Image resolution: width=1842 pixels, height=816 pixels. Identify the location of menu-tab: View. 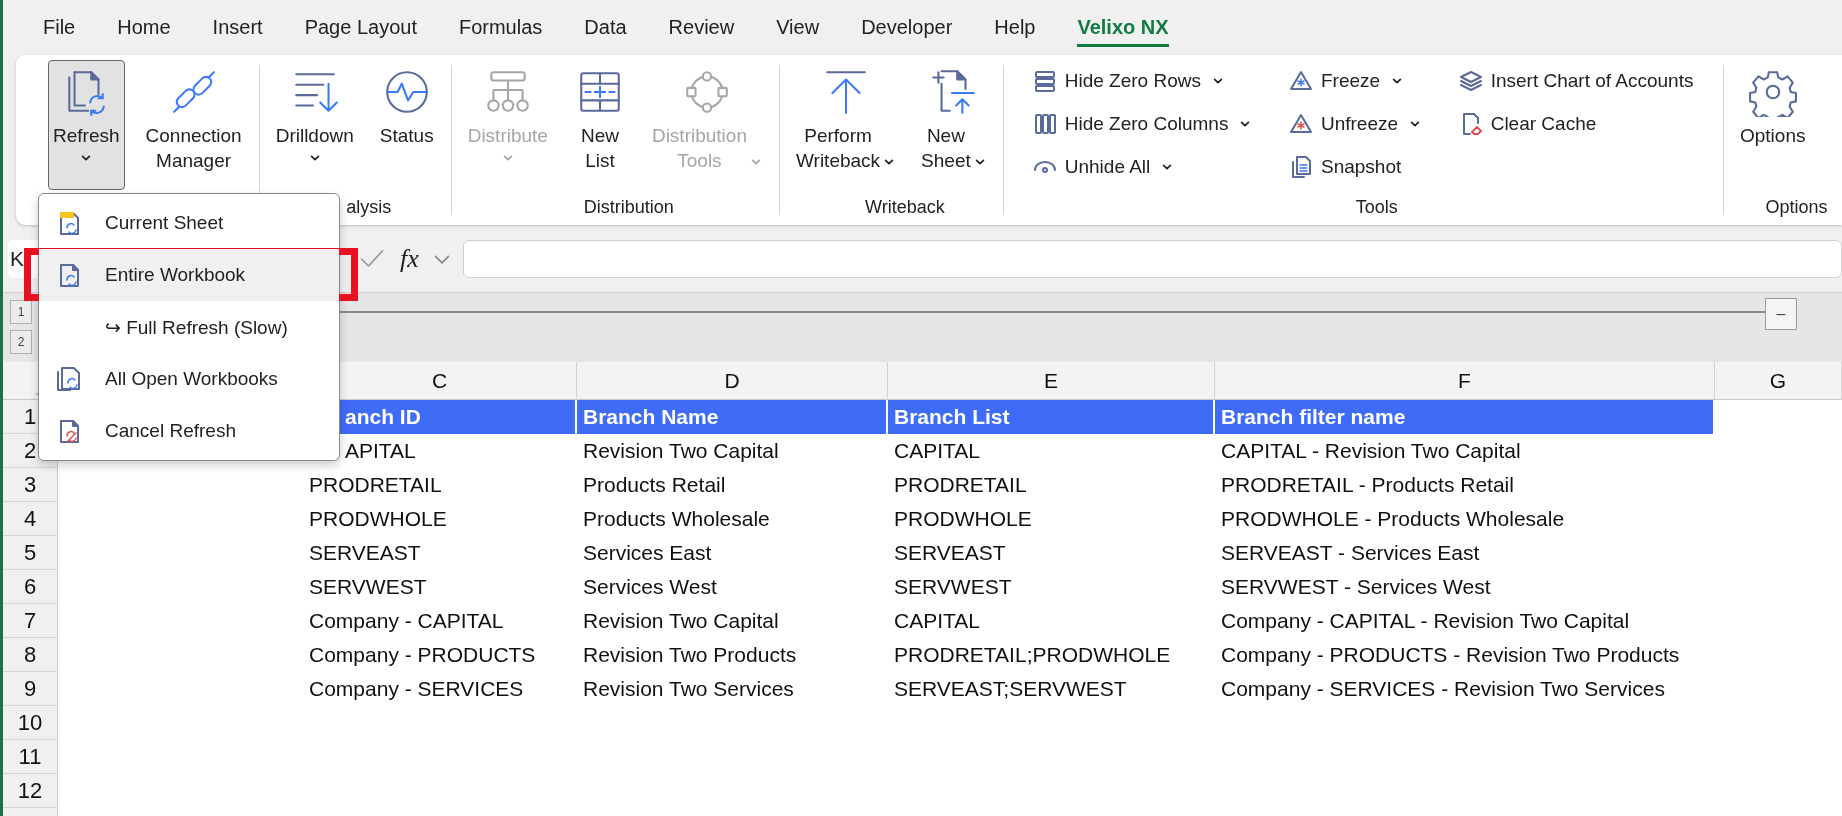
(798, 26).